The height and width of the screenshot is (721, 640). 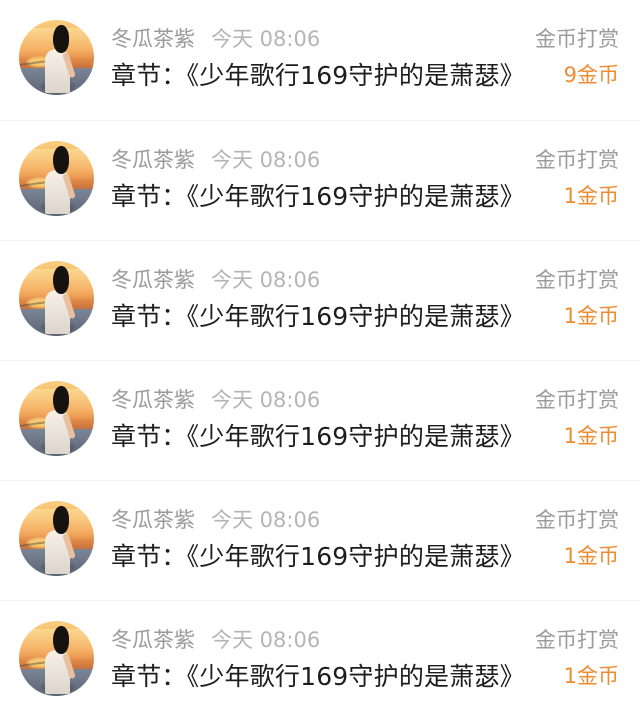 I want to click on coin-amount: 9金币, so click(x=591, y=74).